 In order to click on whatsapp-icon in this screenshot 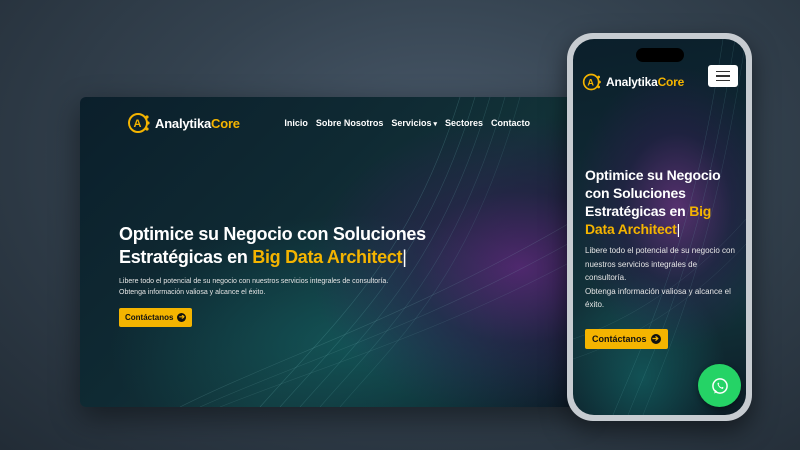, I will do `click(719, 385)`.